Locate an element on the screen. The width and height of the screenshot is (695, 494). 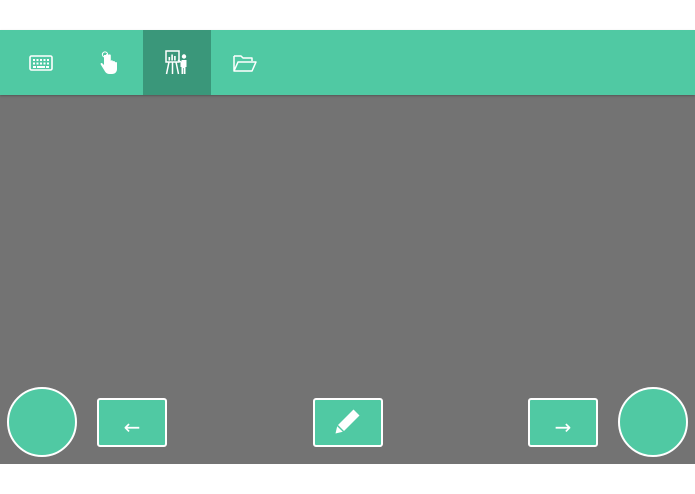
top-toolbar is located at coordinates (347, 62).